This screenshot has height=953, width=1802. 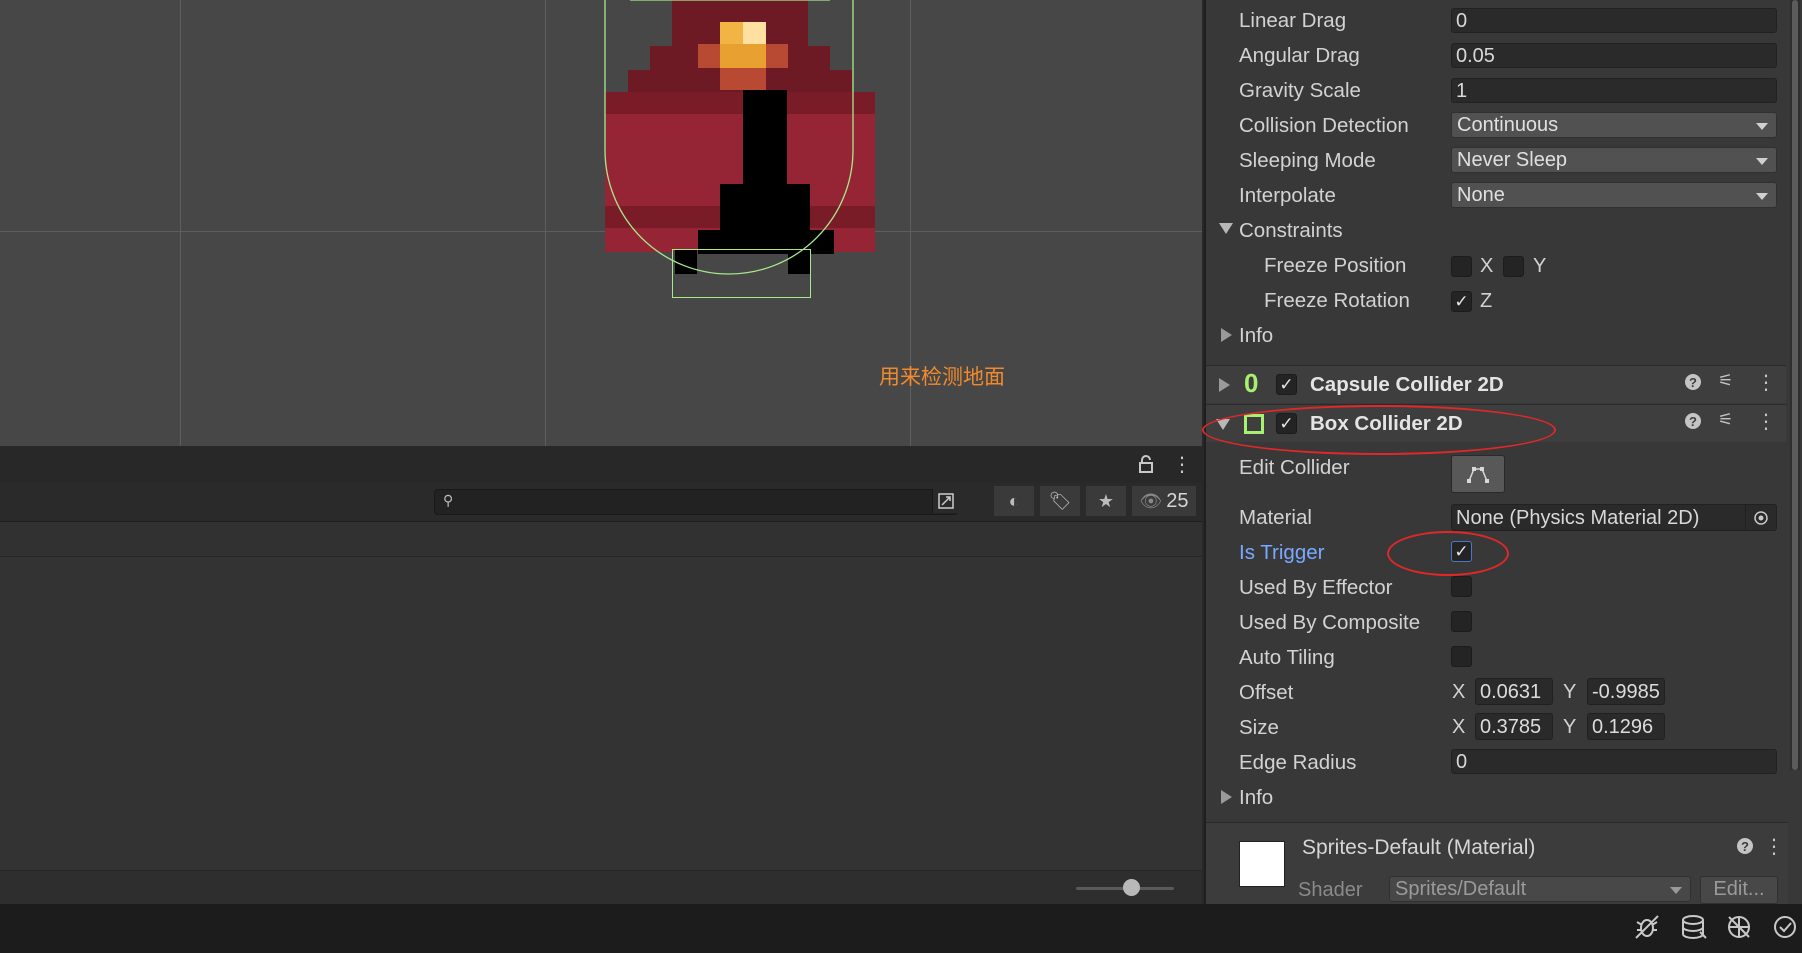 I want to click on freeze-position-label: Freeze Position, so click(x=1335, y=265).